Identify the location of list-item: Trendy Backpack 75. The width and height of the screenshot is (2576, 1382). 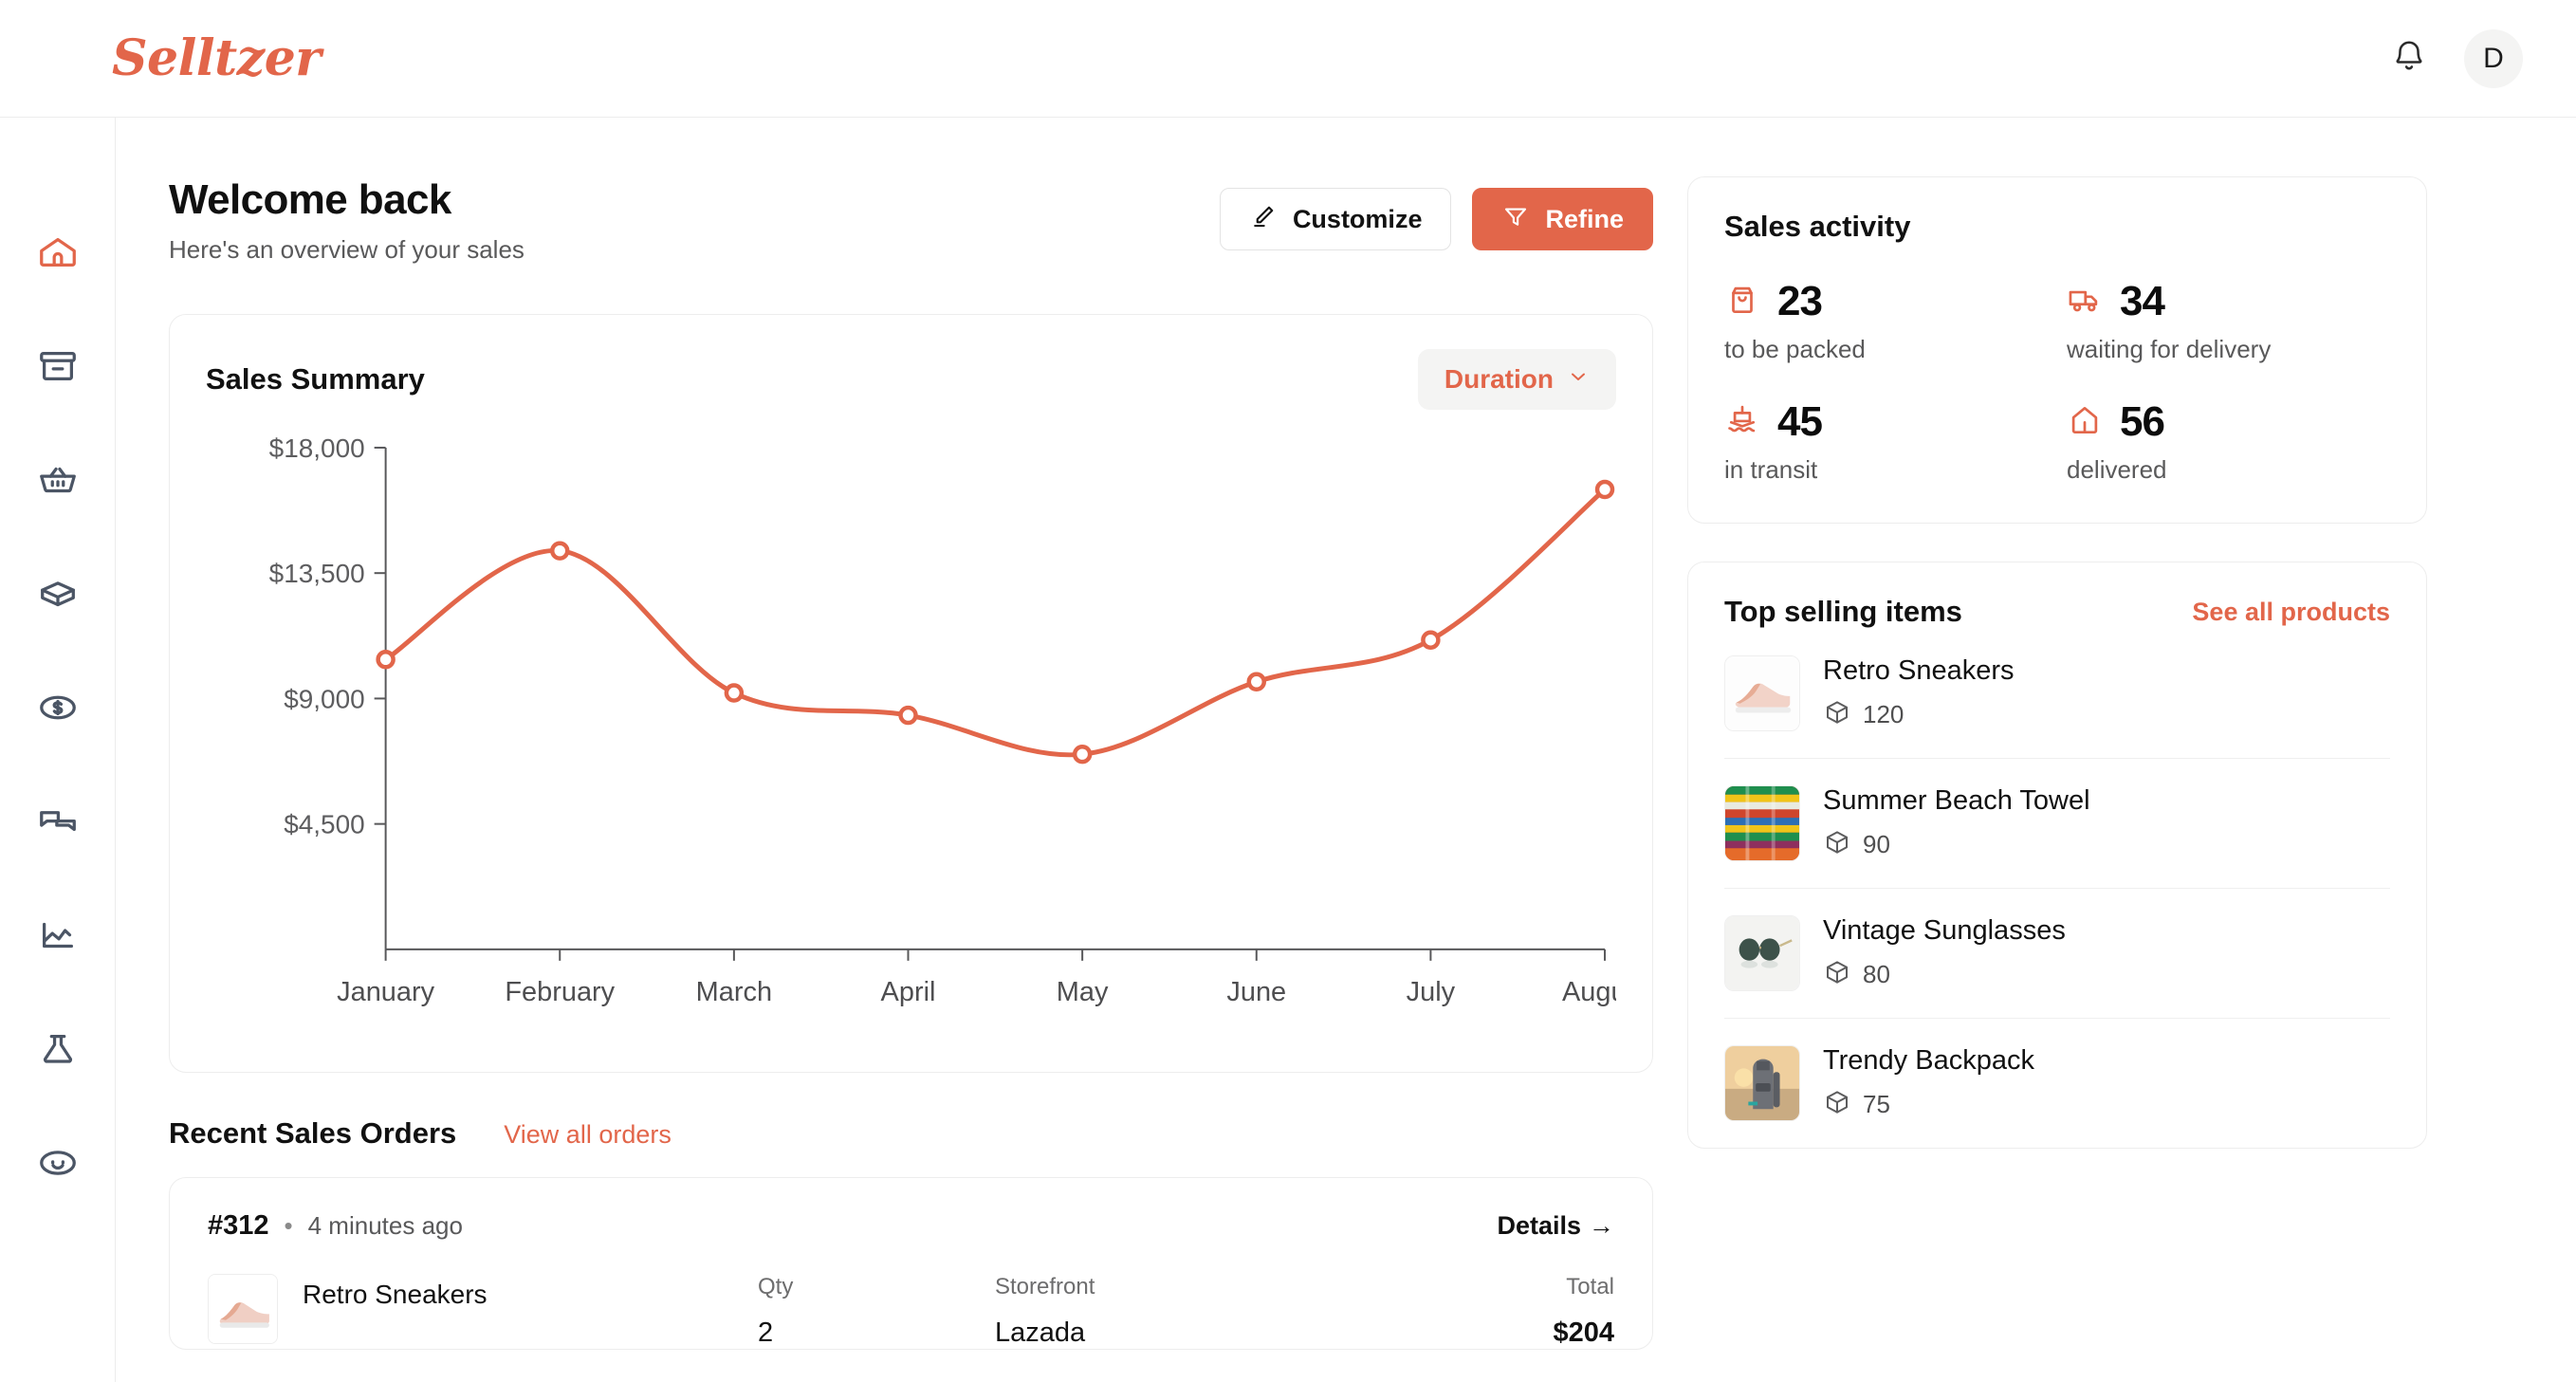
(2057, 1083).